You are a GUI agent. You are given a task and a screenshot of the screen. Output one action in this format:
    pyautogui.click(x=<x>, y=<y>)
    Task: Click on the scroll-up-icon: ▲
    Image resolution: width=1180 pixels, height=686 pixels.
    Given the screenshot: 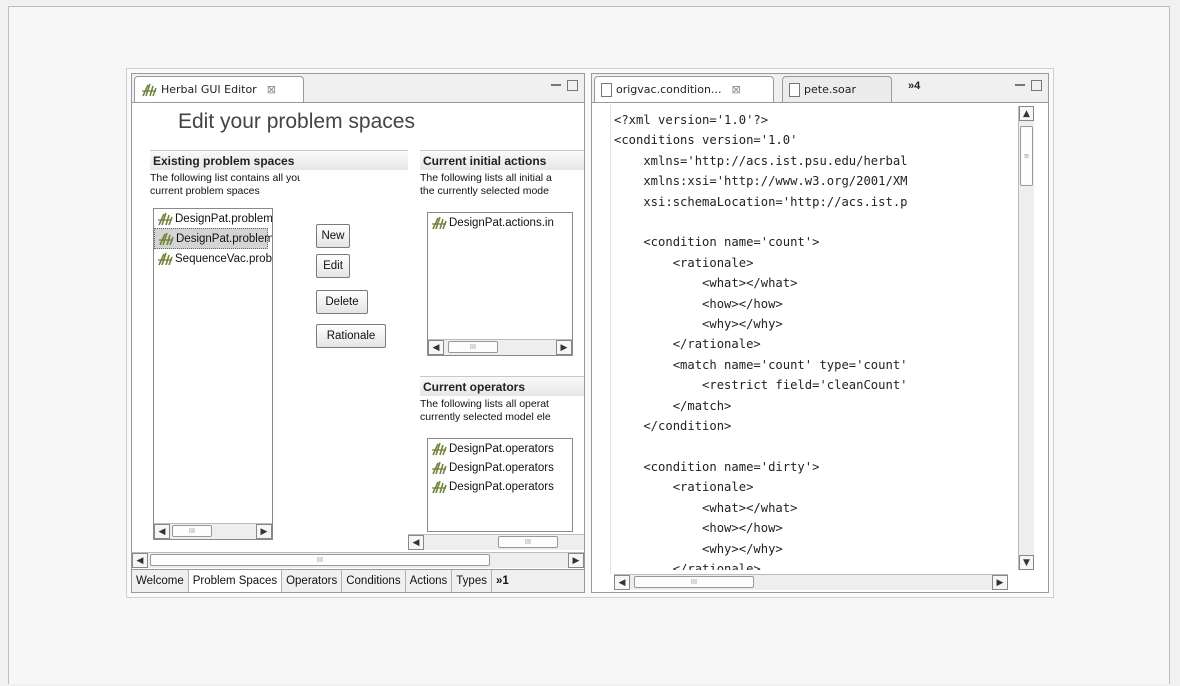 What is the action you would take?
    pyautogui.click(x=1026, y=113)
    